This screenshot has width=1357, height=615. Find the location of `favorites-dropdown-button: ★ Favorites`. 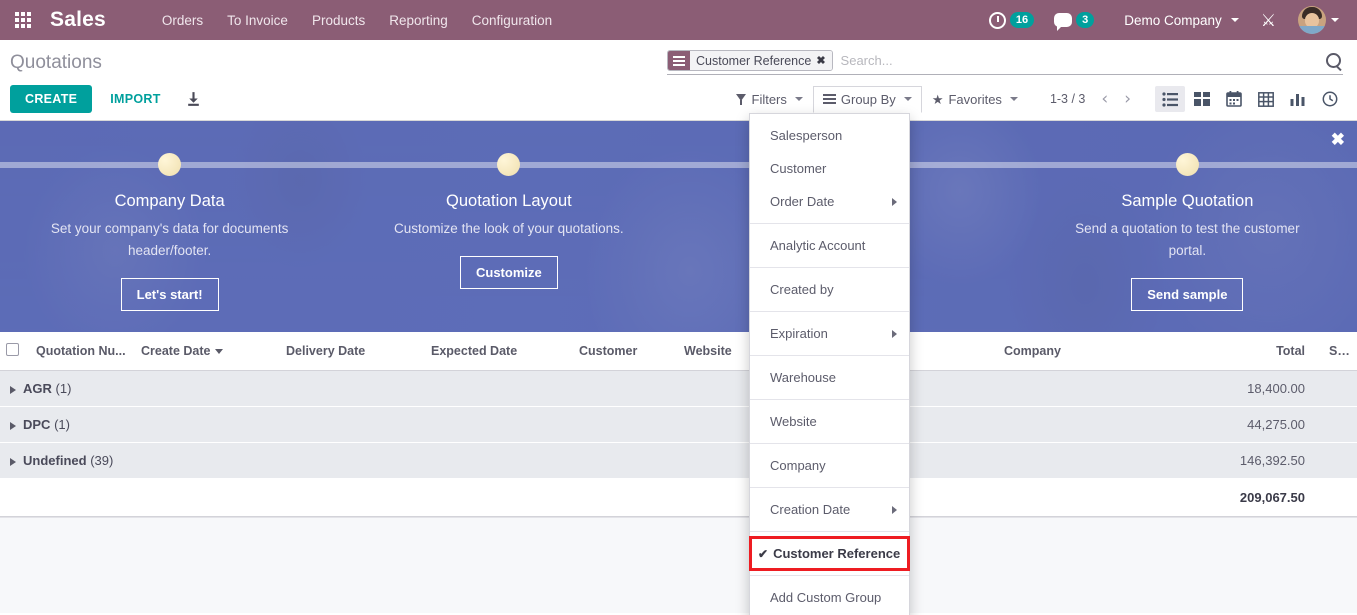

favorites-dropdown-button: ★ Favorites is located at coordinates (975, 99).